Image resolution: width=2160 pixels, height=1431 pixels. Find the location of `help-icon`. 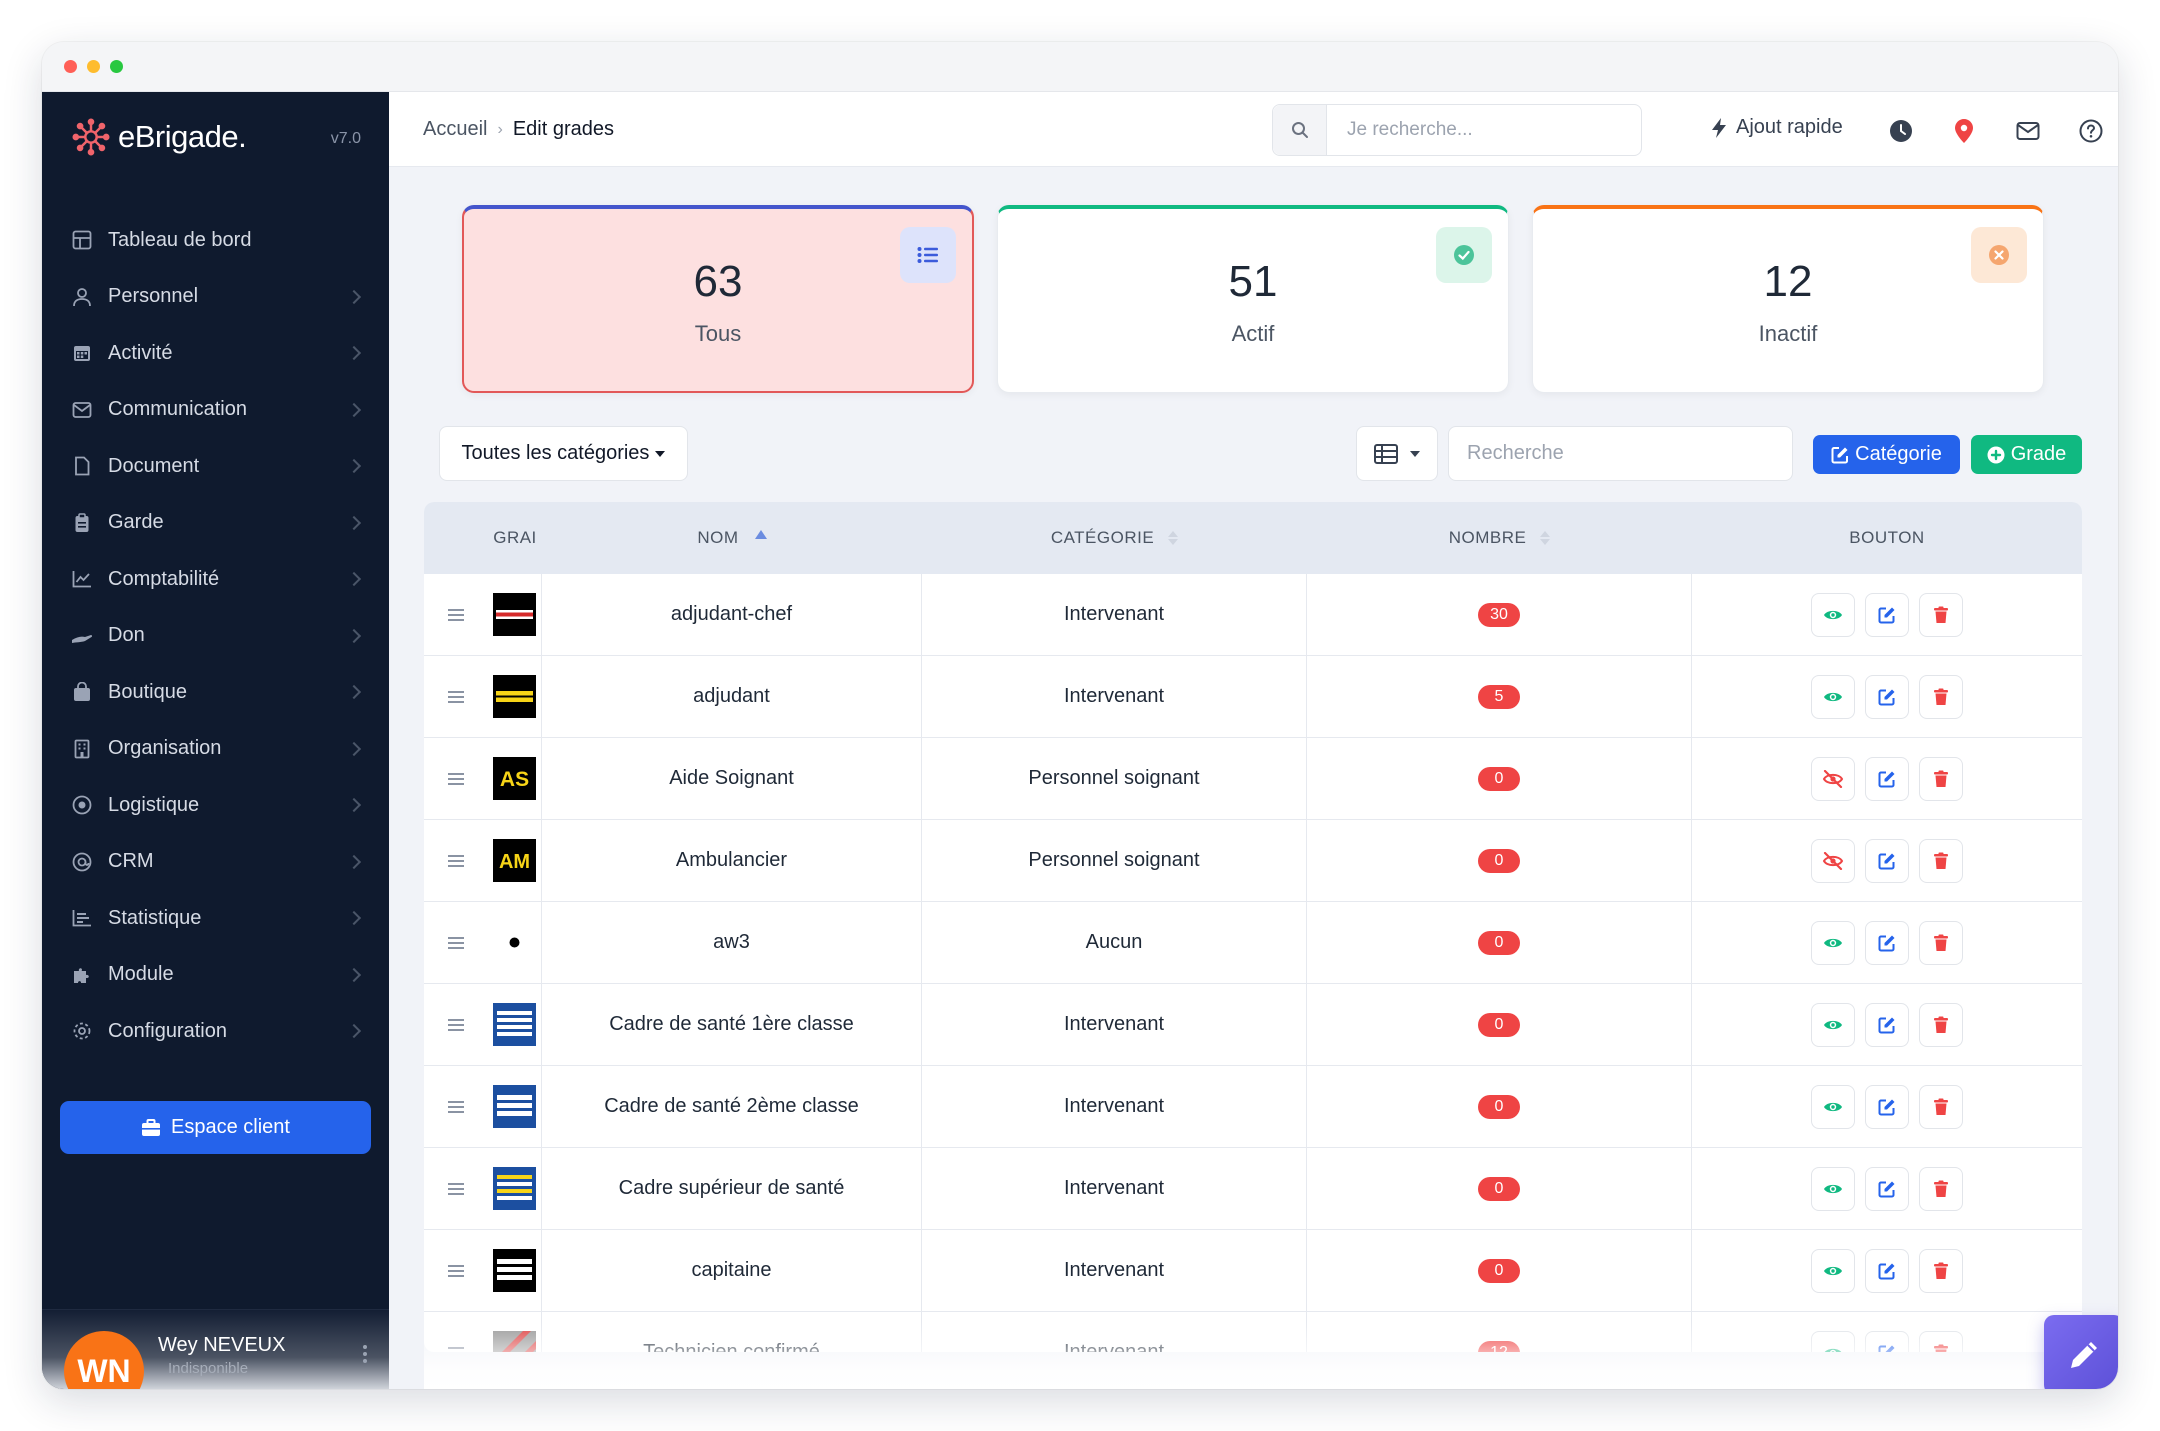

help-icon is located at coordinates (2091, 131).